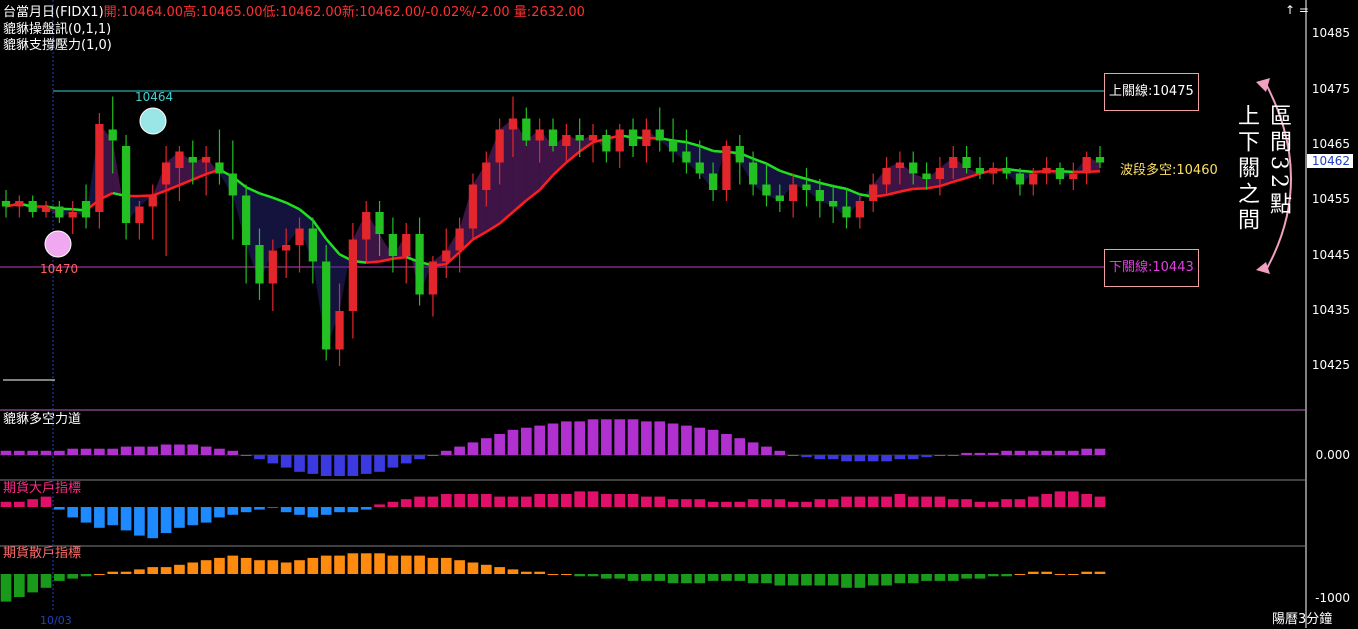 This screenshot has width=1358, height=629. What do you see at coordinates (42, 553) in the screenshot?
I see `panel3-title: 期貨散戶指標` at bounding box center [42, 553].